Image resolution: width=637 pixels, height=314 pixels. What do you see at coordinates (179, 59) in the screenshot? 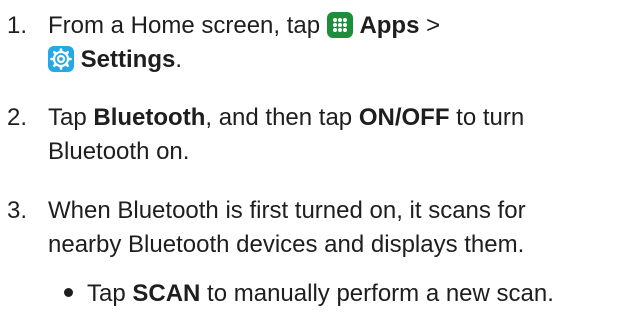
I see `step-text-segment: .` at bounding box center [179, 59].